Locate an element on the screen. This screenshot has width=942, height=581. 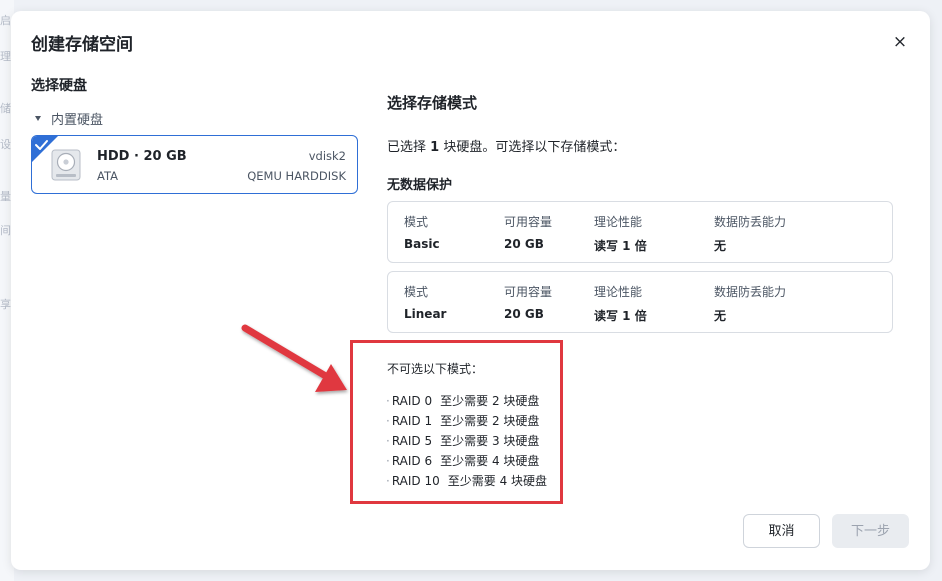
caret-down-icon is located at coordinates (38, 118).